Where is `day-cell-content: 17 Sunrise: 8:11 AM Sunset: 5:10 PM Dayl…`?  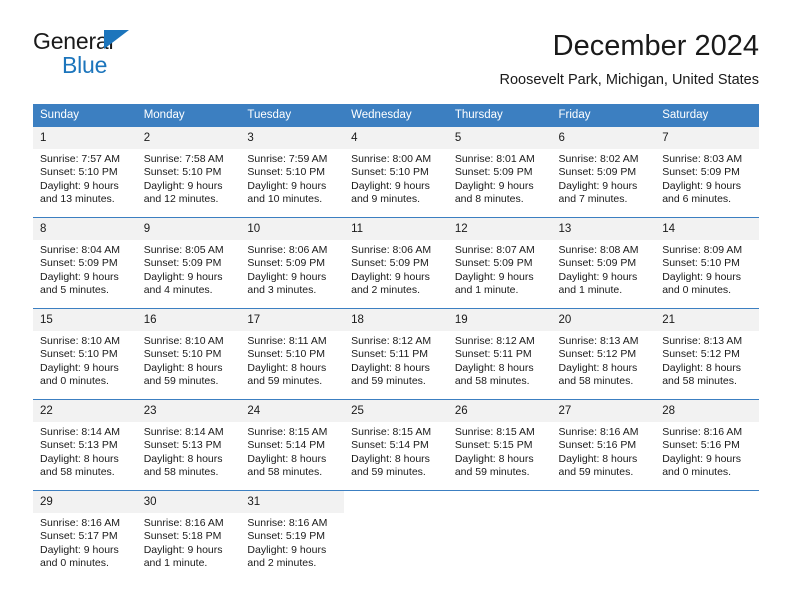 day-cell-content: 17 Sunrise: 8:11 AM Sunset: 5:10 PM Dayl… is located at coordinates (292, 354).